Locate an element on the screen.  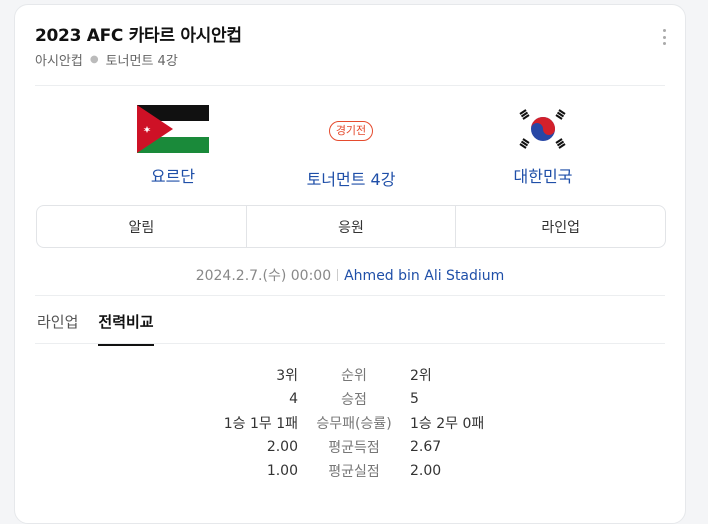
away-stat: 2.00 is located at coordinates (426, 471).